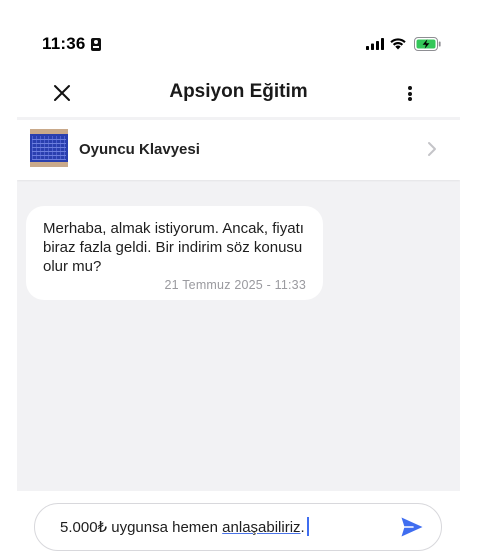 The image size is (477, 560). Describe the element at coordinates (412, 527) in the screenshot. I see `send-icon` at that location.